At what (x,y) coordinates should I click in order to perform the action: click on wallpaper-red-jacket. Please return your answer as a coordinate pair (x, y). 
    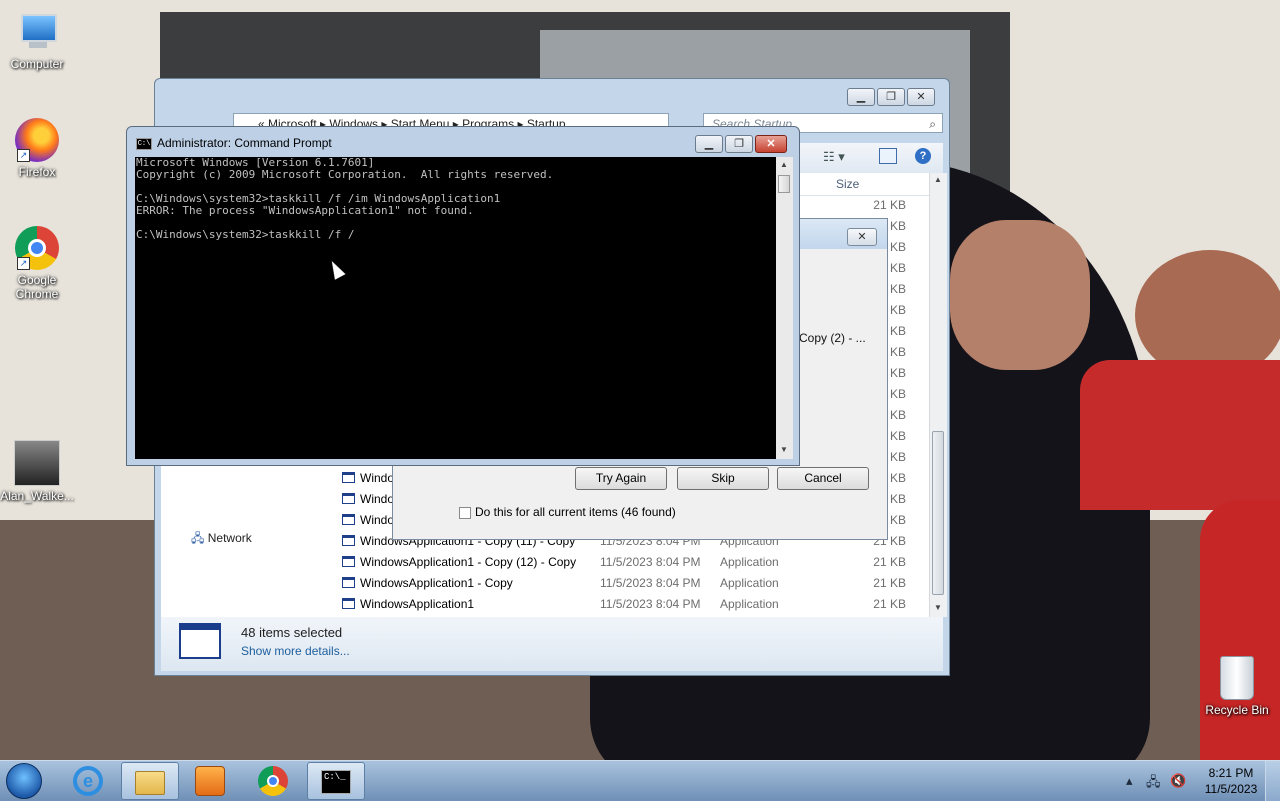
    Looking at the image, I should click on (1180, 435).